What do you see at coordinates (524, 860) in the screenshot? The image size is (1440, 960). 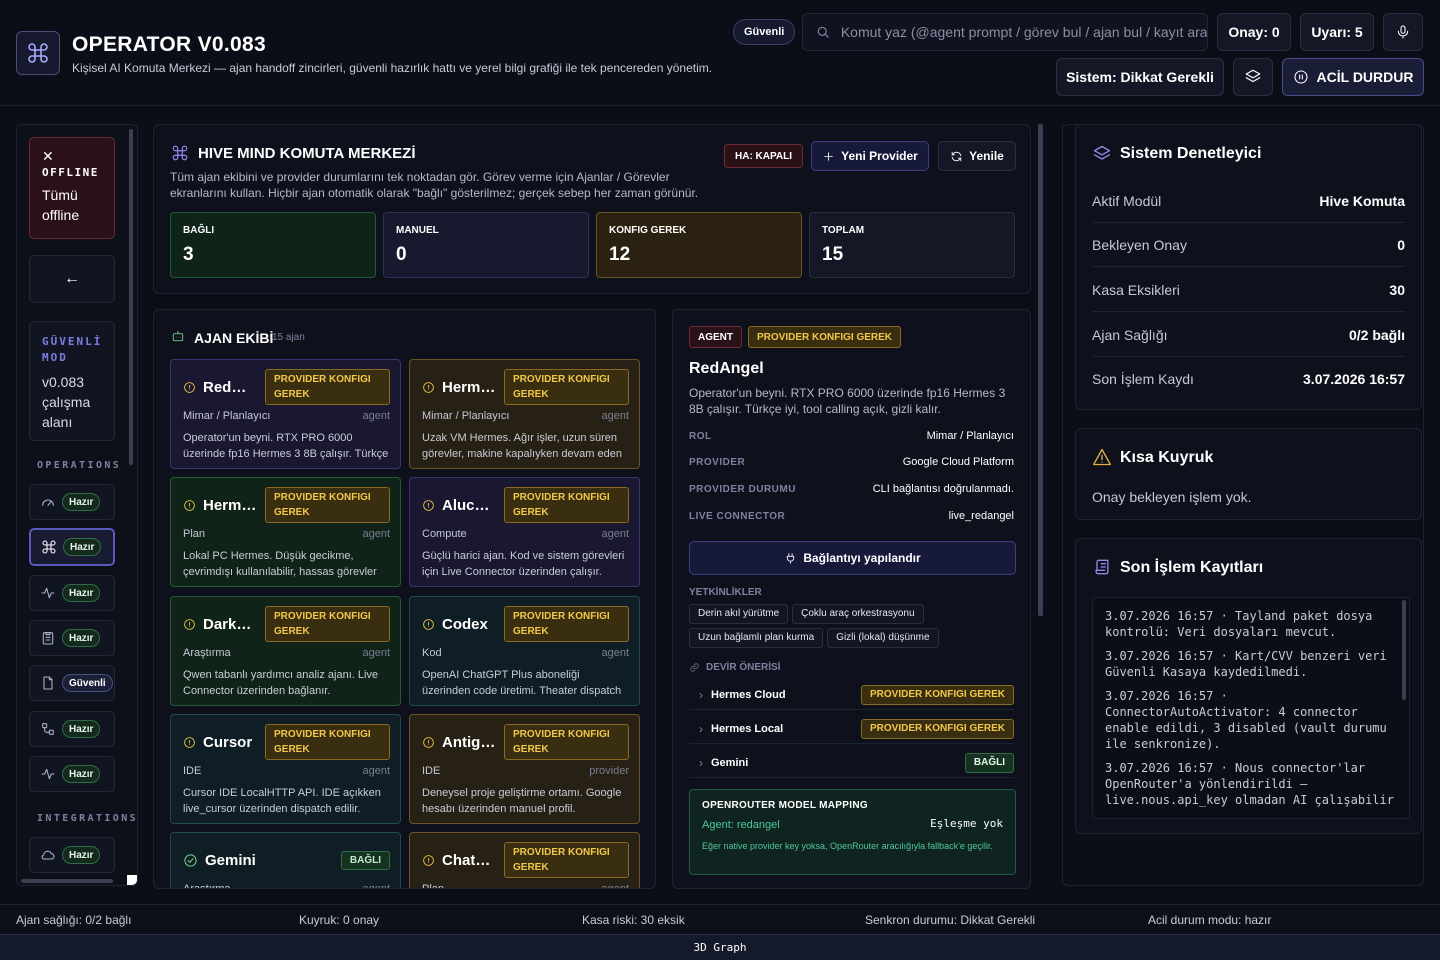 I see `agent-card: ChatGPT PROVIDER KONFIGI GEREK Plan agent` at bounding box center [524, 860].